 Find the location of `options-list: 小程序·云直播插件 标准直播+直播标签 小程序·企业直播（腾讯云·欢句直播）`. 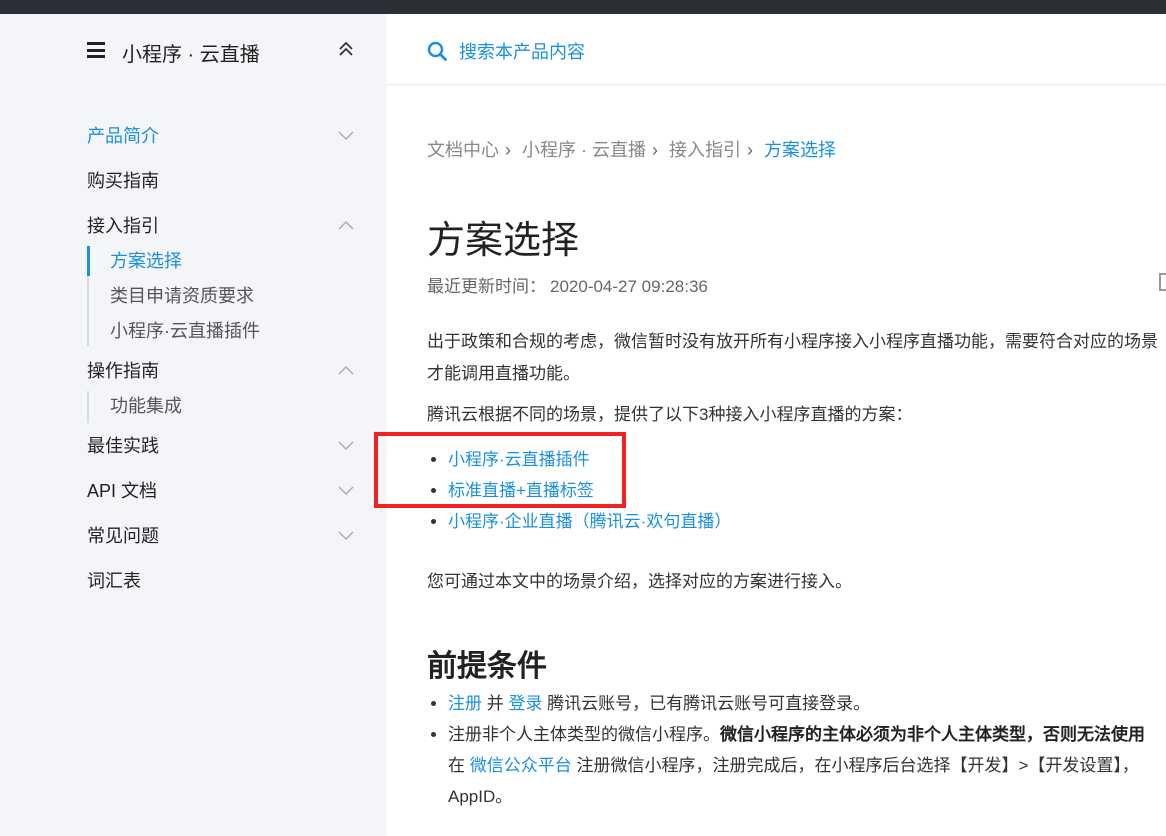

options-list: 小程序·云直播插件 标准直播+直播标签 小程序·企业直播（腾讯云·欢句直播） is located at coordinates (579, 490).